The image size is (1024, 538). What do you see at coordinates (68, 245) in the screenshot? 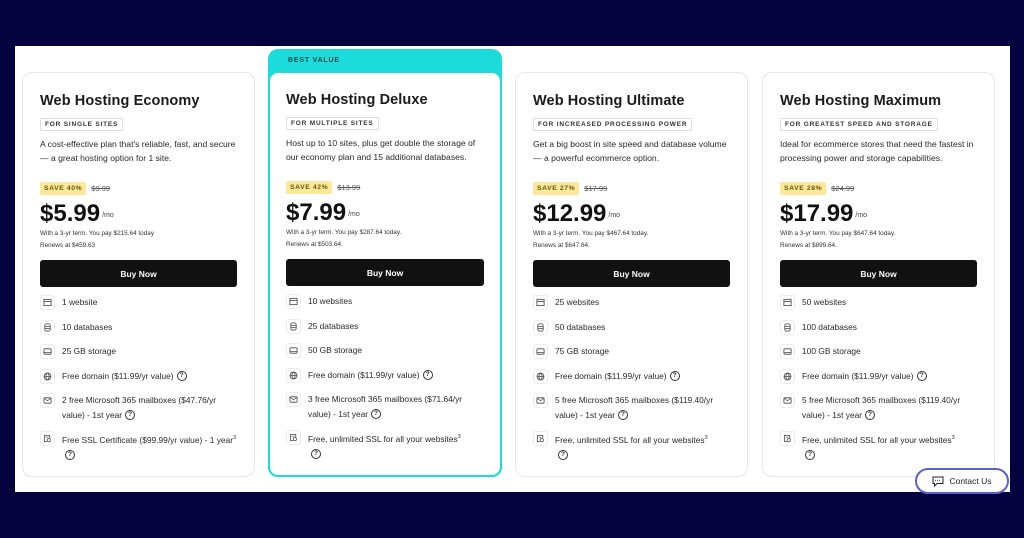
I see `renewal-note: Renews at $459.63` at bounding box center [68, 245].